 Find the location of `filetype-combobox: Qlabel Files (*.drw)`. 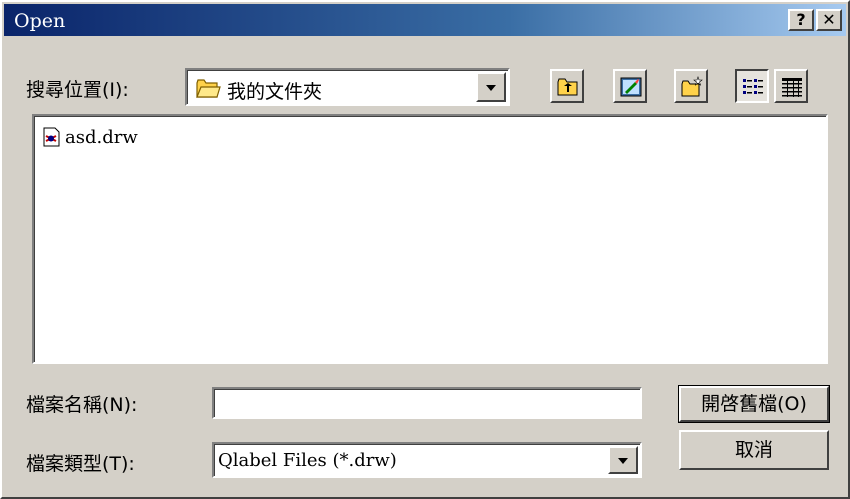

filetype-combobox: Qlabel Files (*.drw) is located at coordinates (427, 460).